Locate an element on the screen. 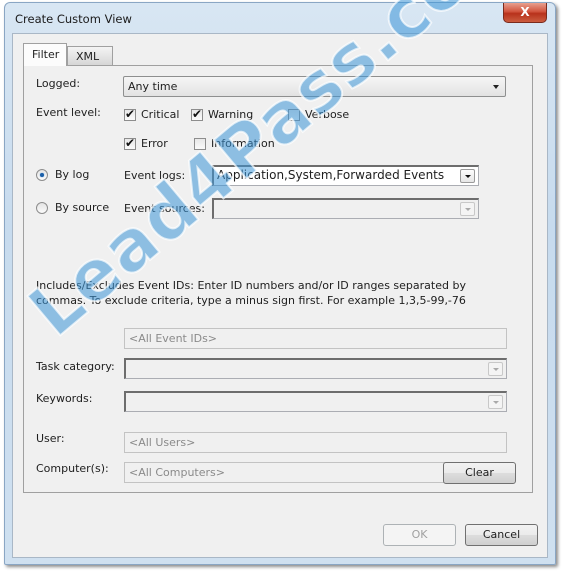 This screenshot has width=564, height=575. close-button: X is located at coordinates (525, 13).